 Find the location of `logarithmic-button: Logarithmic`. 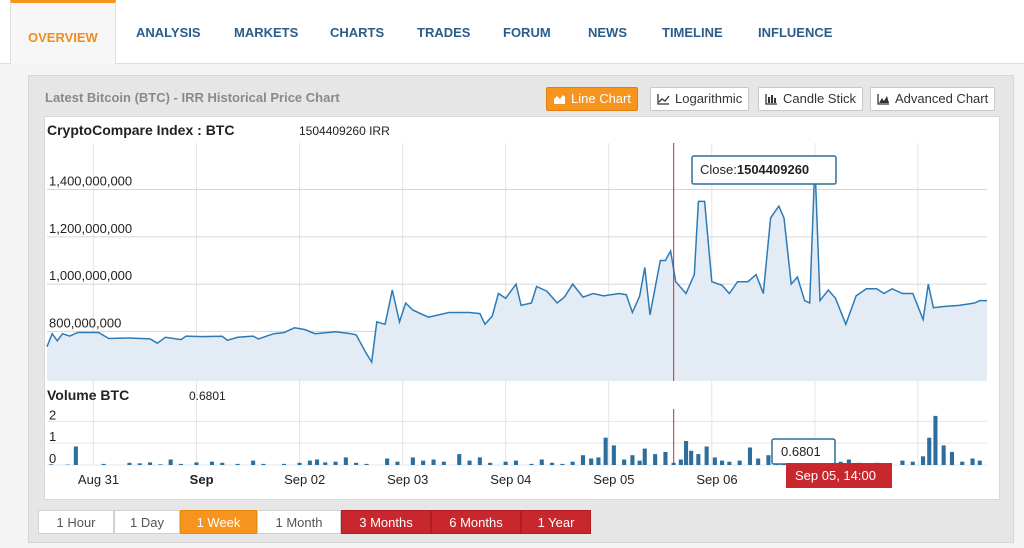

logarithmic-button: Logarithmic is located at coordinates (700, 99).